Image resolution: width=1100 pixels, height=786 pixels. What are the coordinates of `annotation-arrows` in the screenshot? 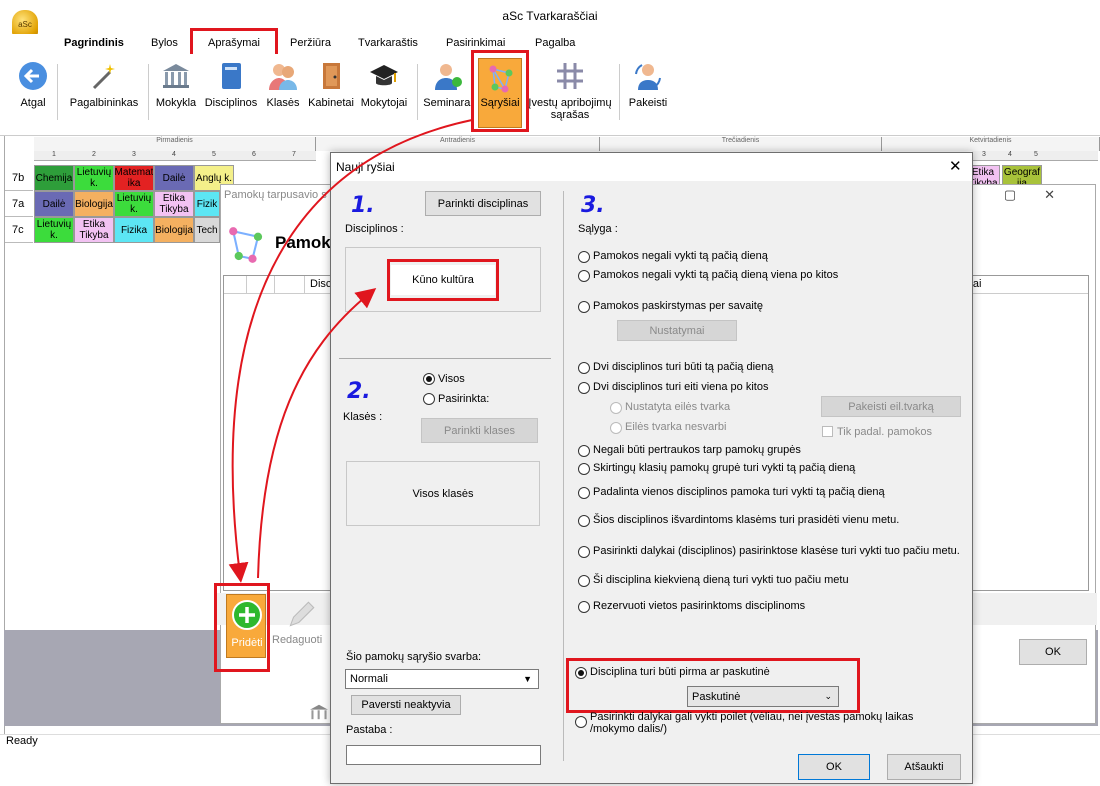 It's located at (350, 351).